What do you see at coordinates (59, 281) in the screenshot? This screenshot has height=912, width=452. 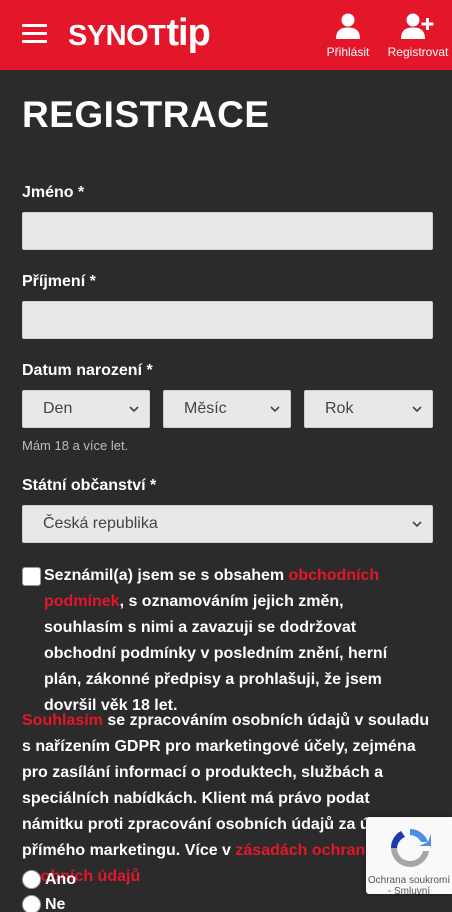 I see `last-name-label: Příjmení *` at bounding box center [59, 281].